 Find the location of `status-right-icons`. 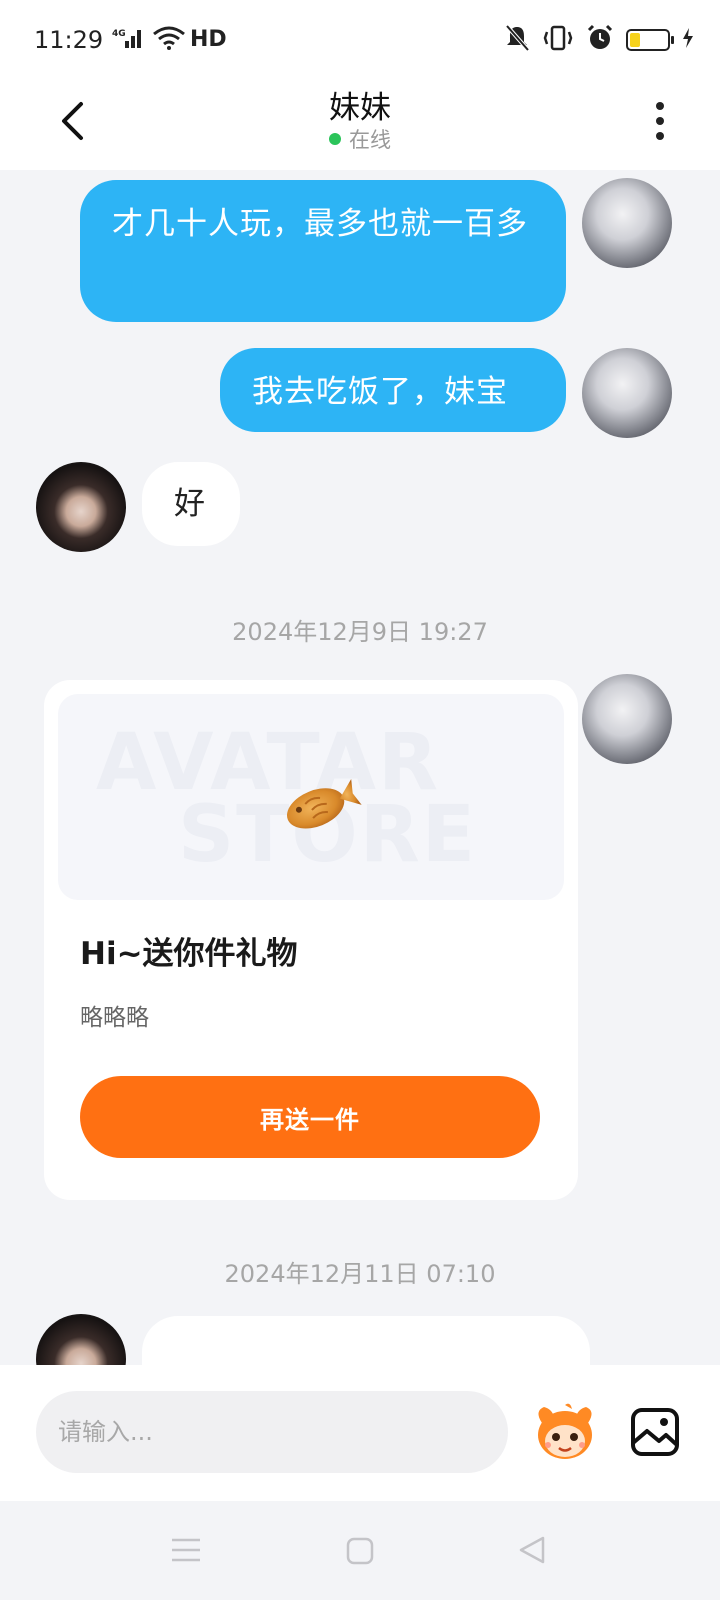

status-right-icons is located at coordinates (599, 40).